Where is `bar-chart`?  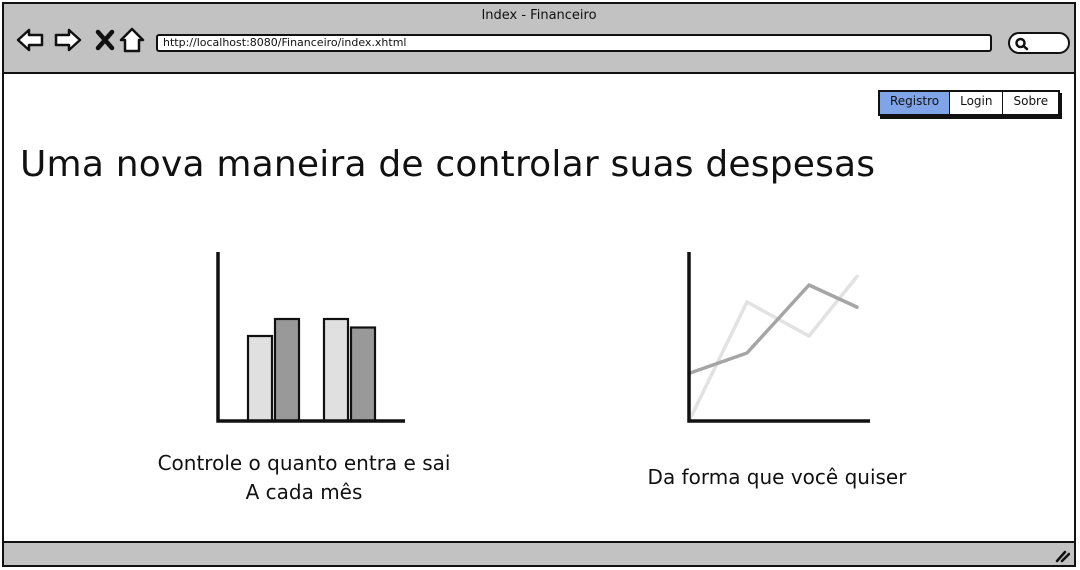 bar-chart is located at coordinates (310, 337).